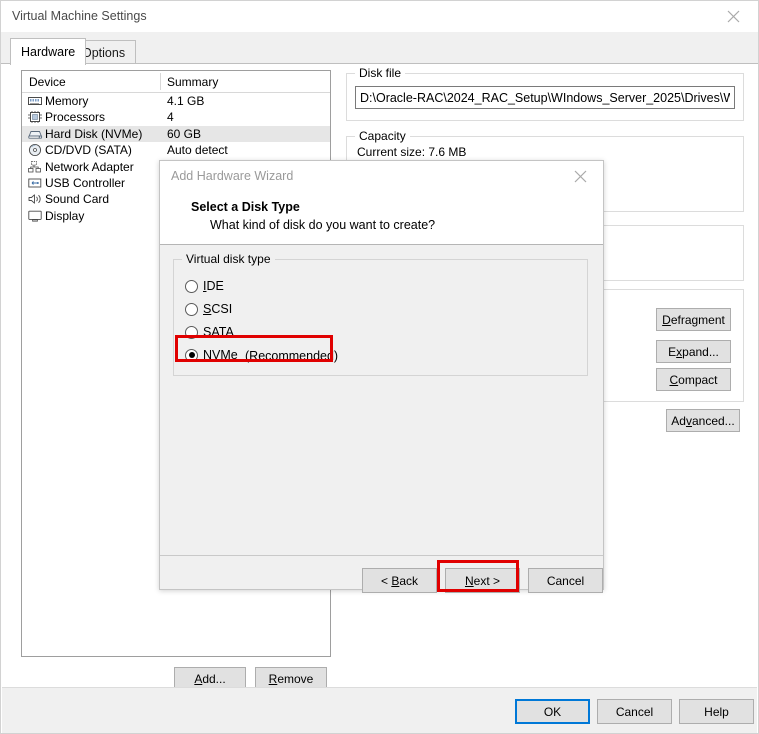  Describe the element at coordinates (35, 101) in the screenshot. I see `memory-icon` at that location.